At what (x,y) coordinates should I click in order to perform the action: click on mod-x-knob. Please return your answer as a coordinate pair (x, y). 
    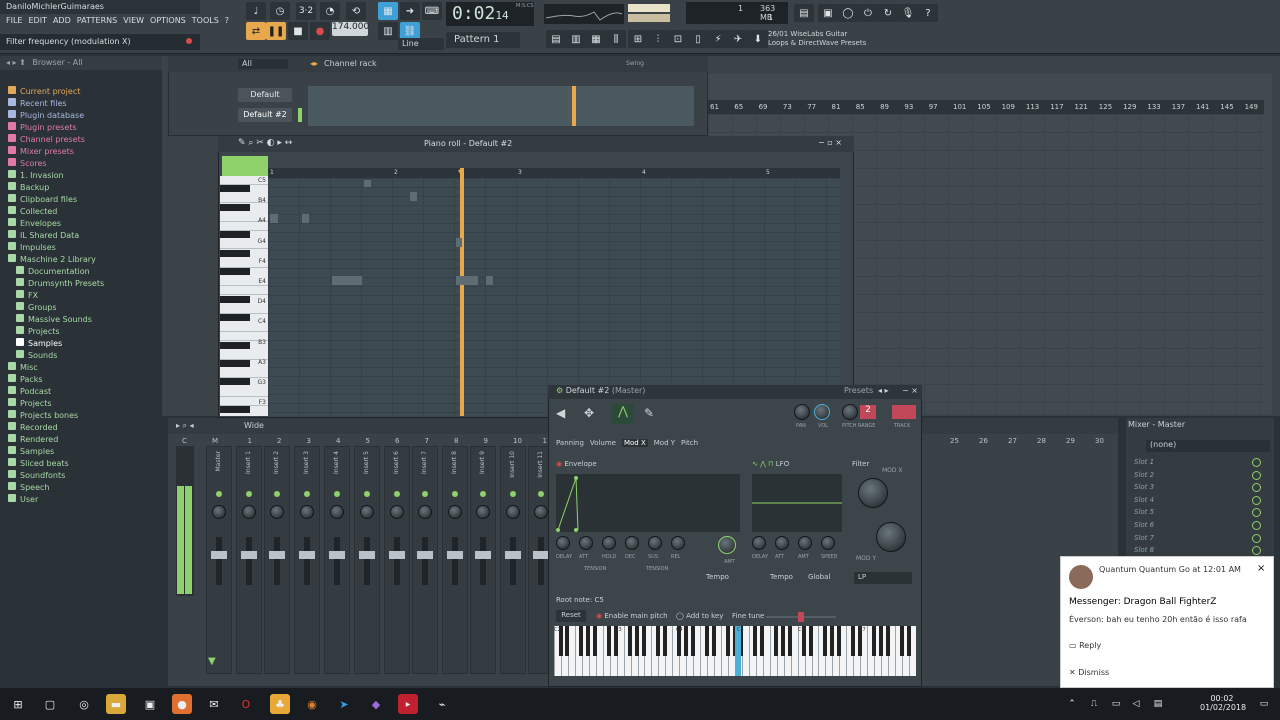
    Looking at the image, I should click on (873, 493).